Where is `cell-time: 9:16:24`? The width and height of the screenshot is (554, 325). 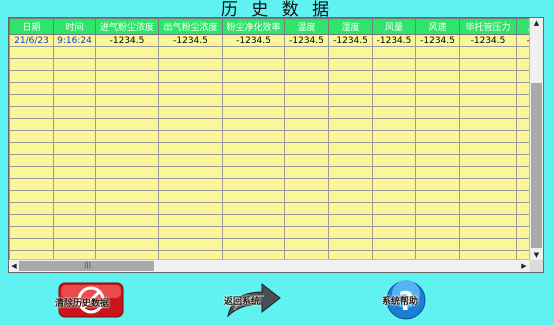
cell-time: 9:16:24 is located at coordinates (74, 40).